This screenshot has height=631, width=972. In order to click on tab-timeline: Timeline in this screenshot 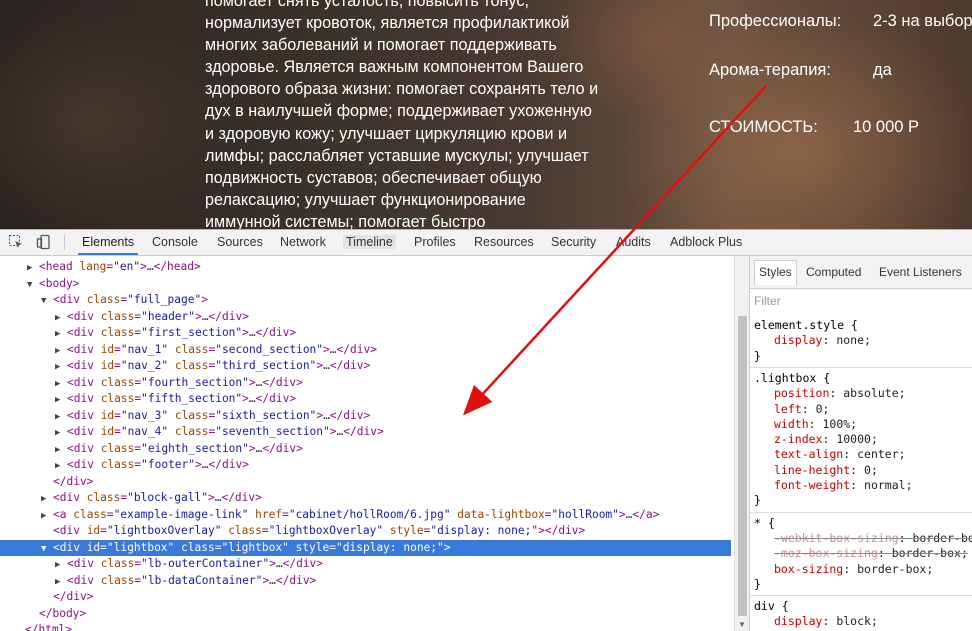, I will do `click(369, 242)`.